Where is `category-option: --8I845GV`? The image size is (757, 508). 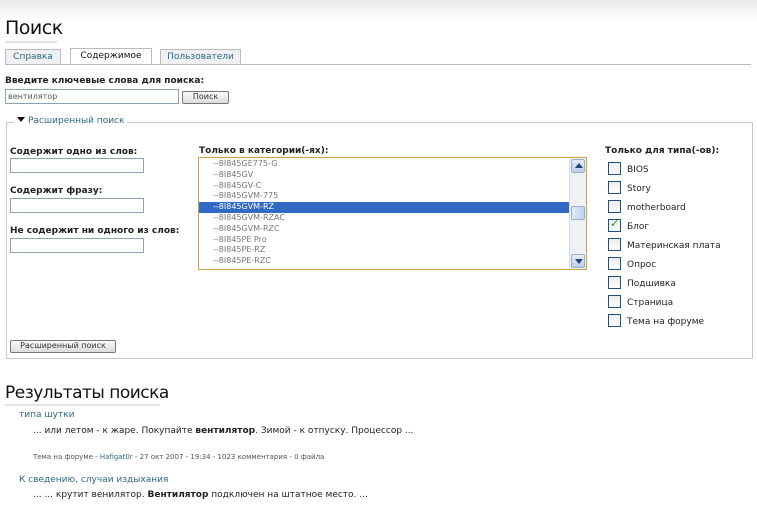 category-option: --8I845GV is located at coordinates (392, 175).